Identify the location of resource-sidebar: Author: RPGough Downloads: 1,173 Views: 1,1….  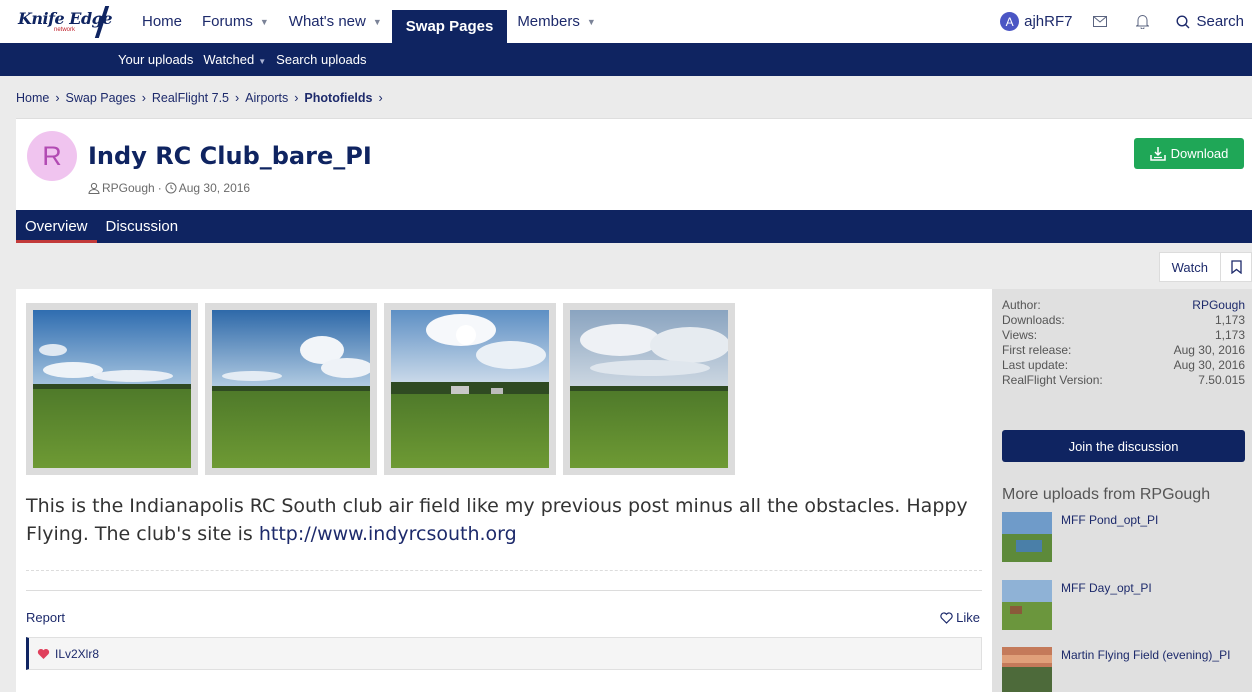
(1122, 490).